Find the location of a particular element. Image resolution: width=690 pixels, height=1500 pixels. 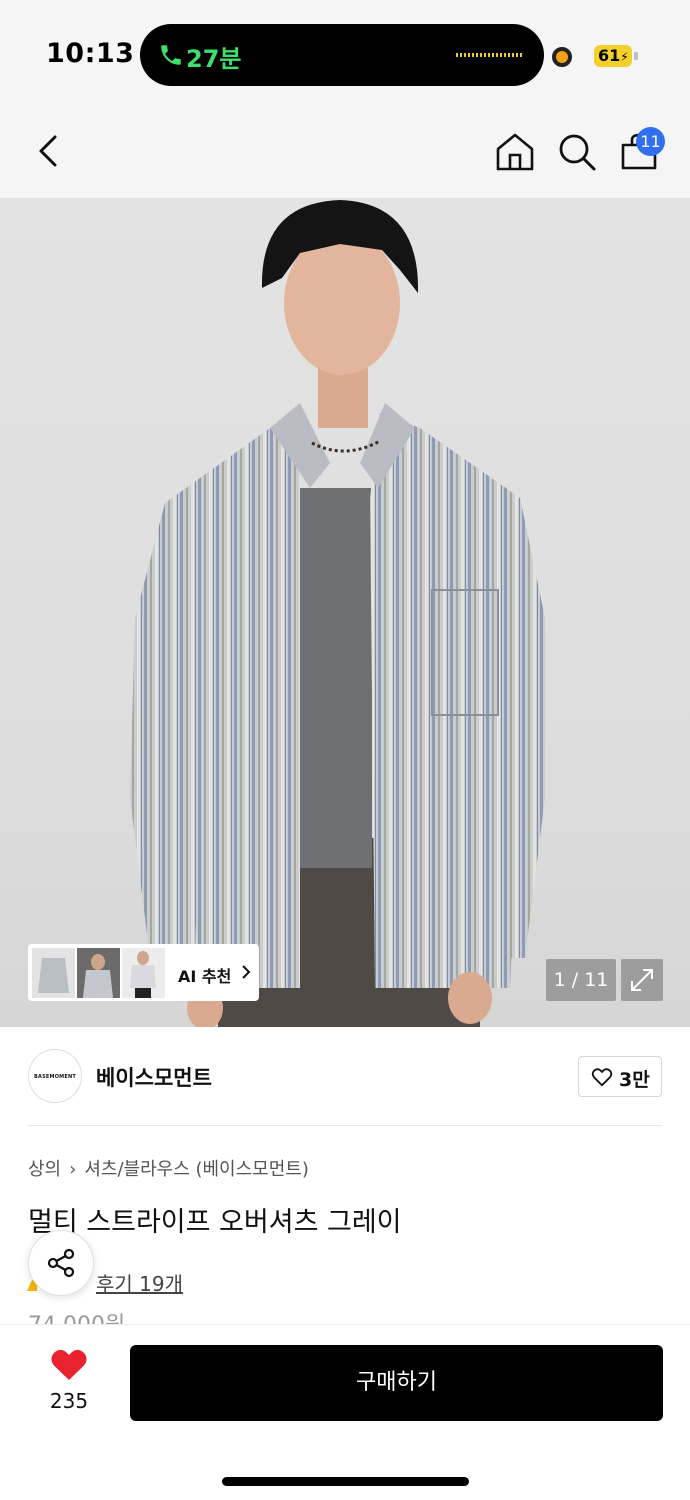

expand-icon is located at coordinates (642, 980).